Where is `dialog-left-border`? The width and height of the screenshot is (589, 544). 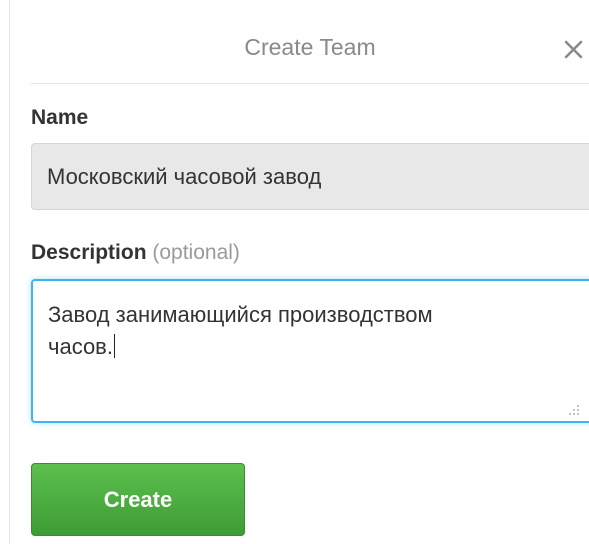
dialog-left-border is located at coordinates (9, 272).